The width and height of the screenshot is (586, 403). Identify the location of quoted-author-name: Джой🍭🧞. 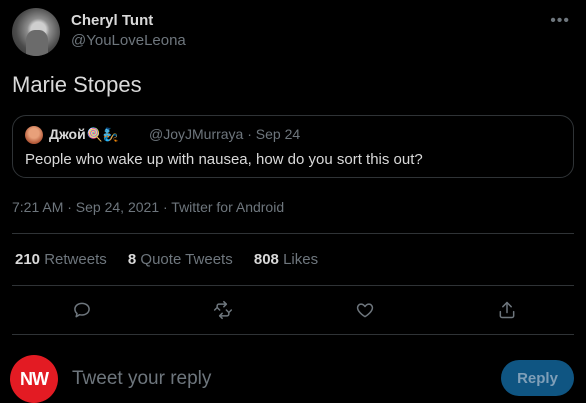
(84, 134).